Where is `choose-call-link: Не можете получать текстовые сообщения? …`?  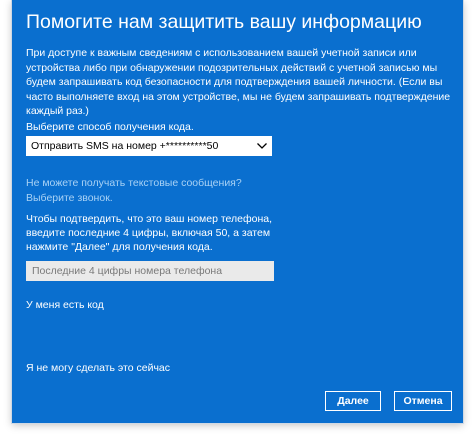
choose-call-link: Не можете получать текстовые сообщения? … is located at coordinates (146, 190).